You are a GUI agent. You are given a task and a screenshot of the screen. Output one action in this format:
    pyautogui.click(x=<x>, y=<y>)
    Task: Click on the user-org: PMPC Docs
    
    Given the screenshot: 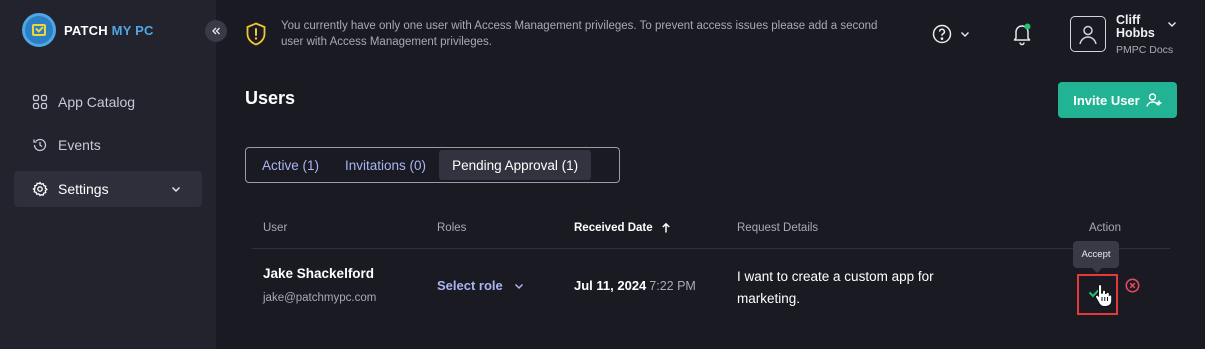 What is the action you would take?
    pyautogui.click(x=1145, y=50)
    